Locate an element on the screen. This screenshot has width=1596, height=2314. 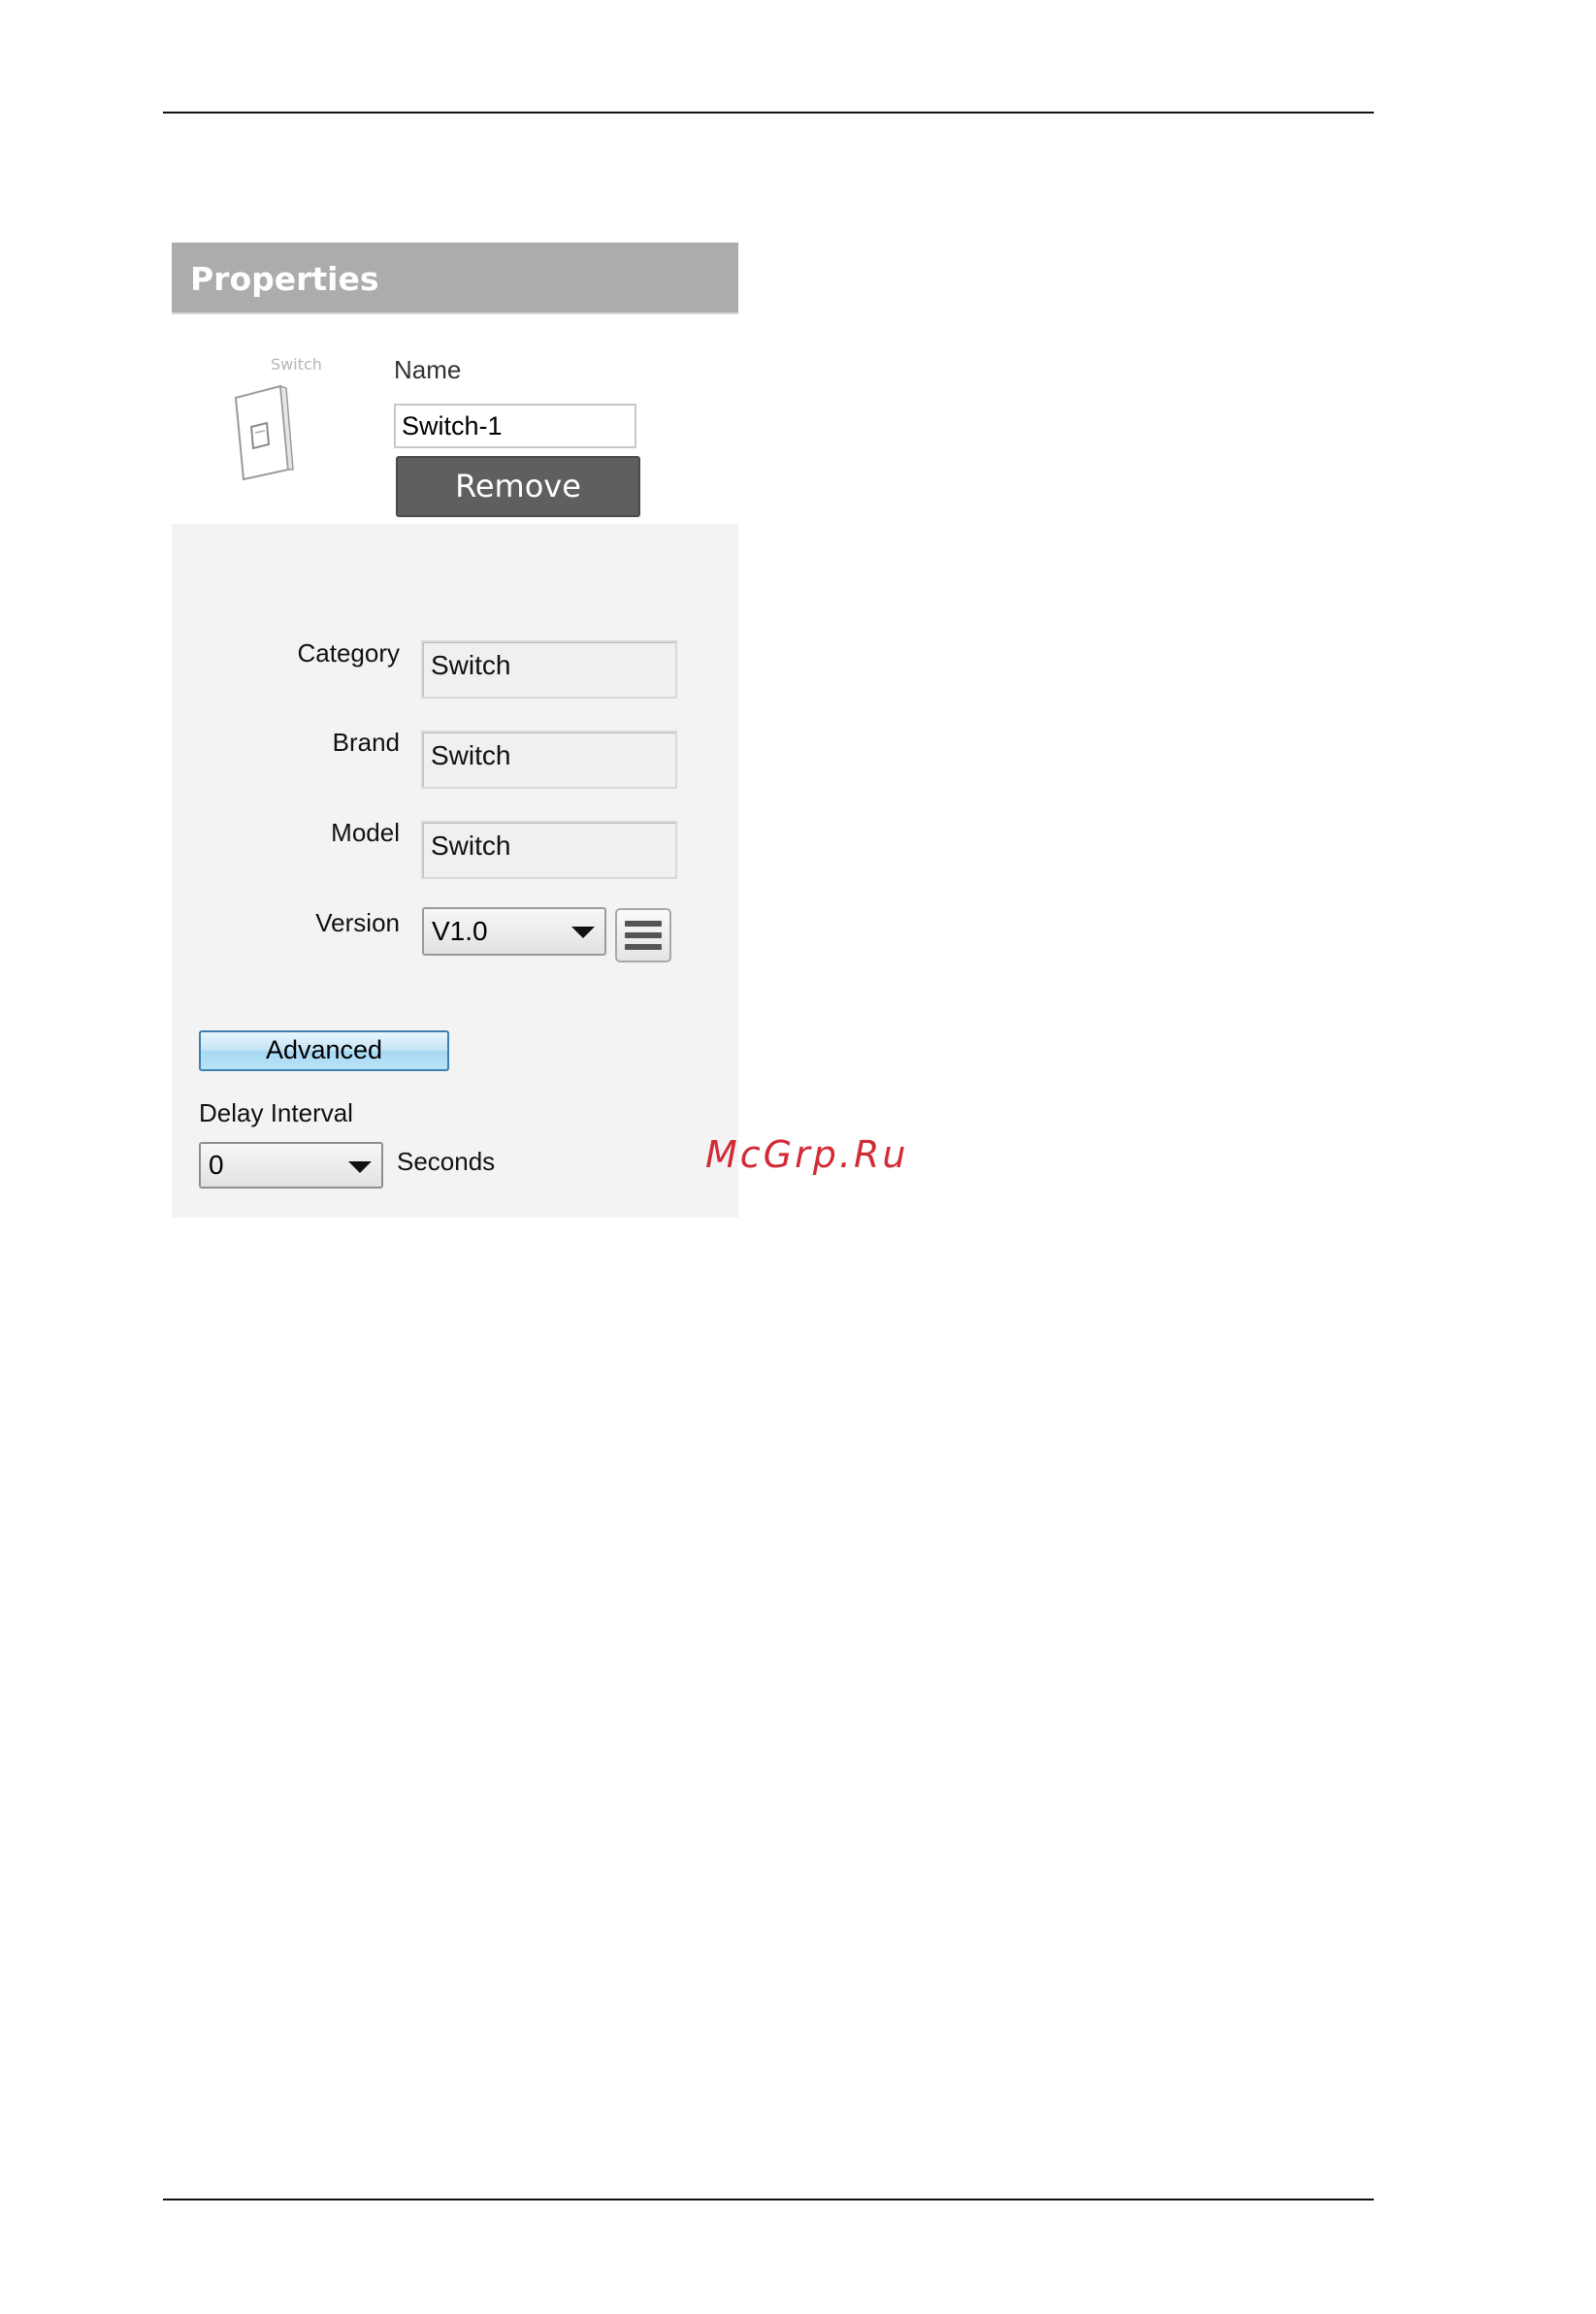
version-select-value: V1.0 is located at coordinates (460, 931).